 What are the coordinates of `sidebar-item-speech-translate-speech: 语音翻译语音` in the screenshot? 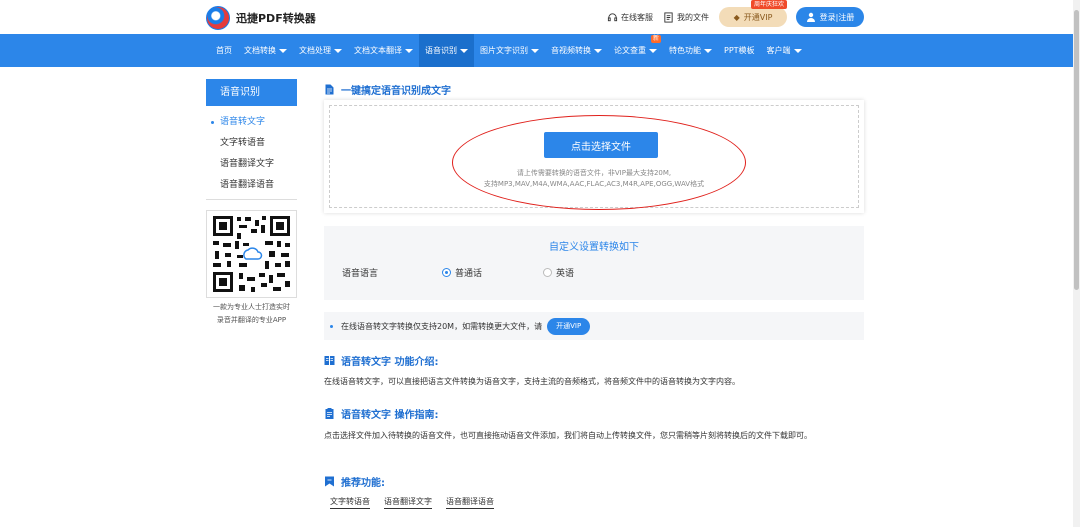 It's located at (251, 185).